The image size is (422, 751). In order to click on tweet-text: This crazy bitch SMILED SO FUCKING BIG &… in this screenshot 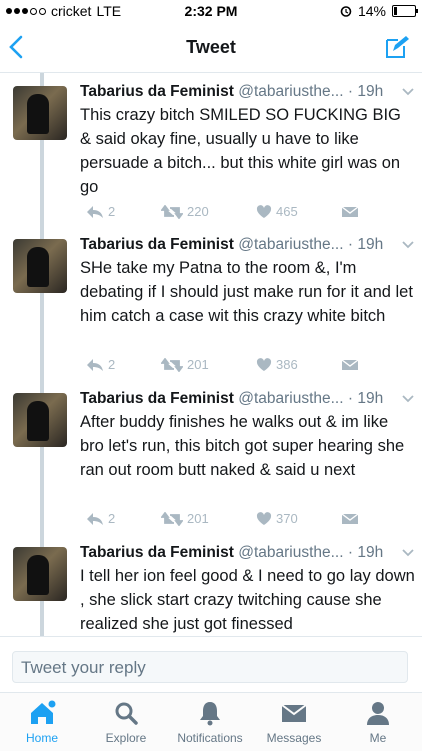, I will do `click(240, 151)`.